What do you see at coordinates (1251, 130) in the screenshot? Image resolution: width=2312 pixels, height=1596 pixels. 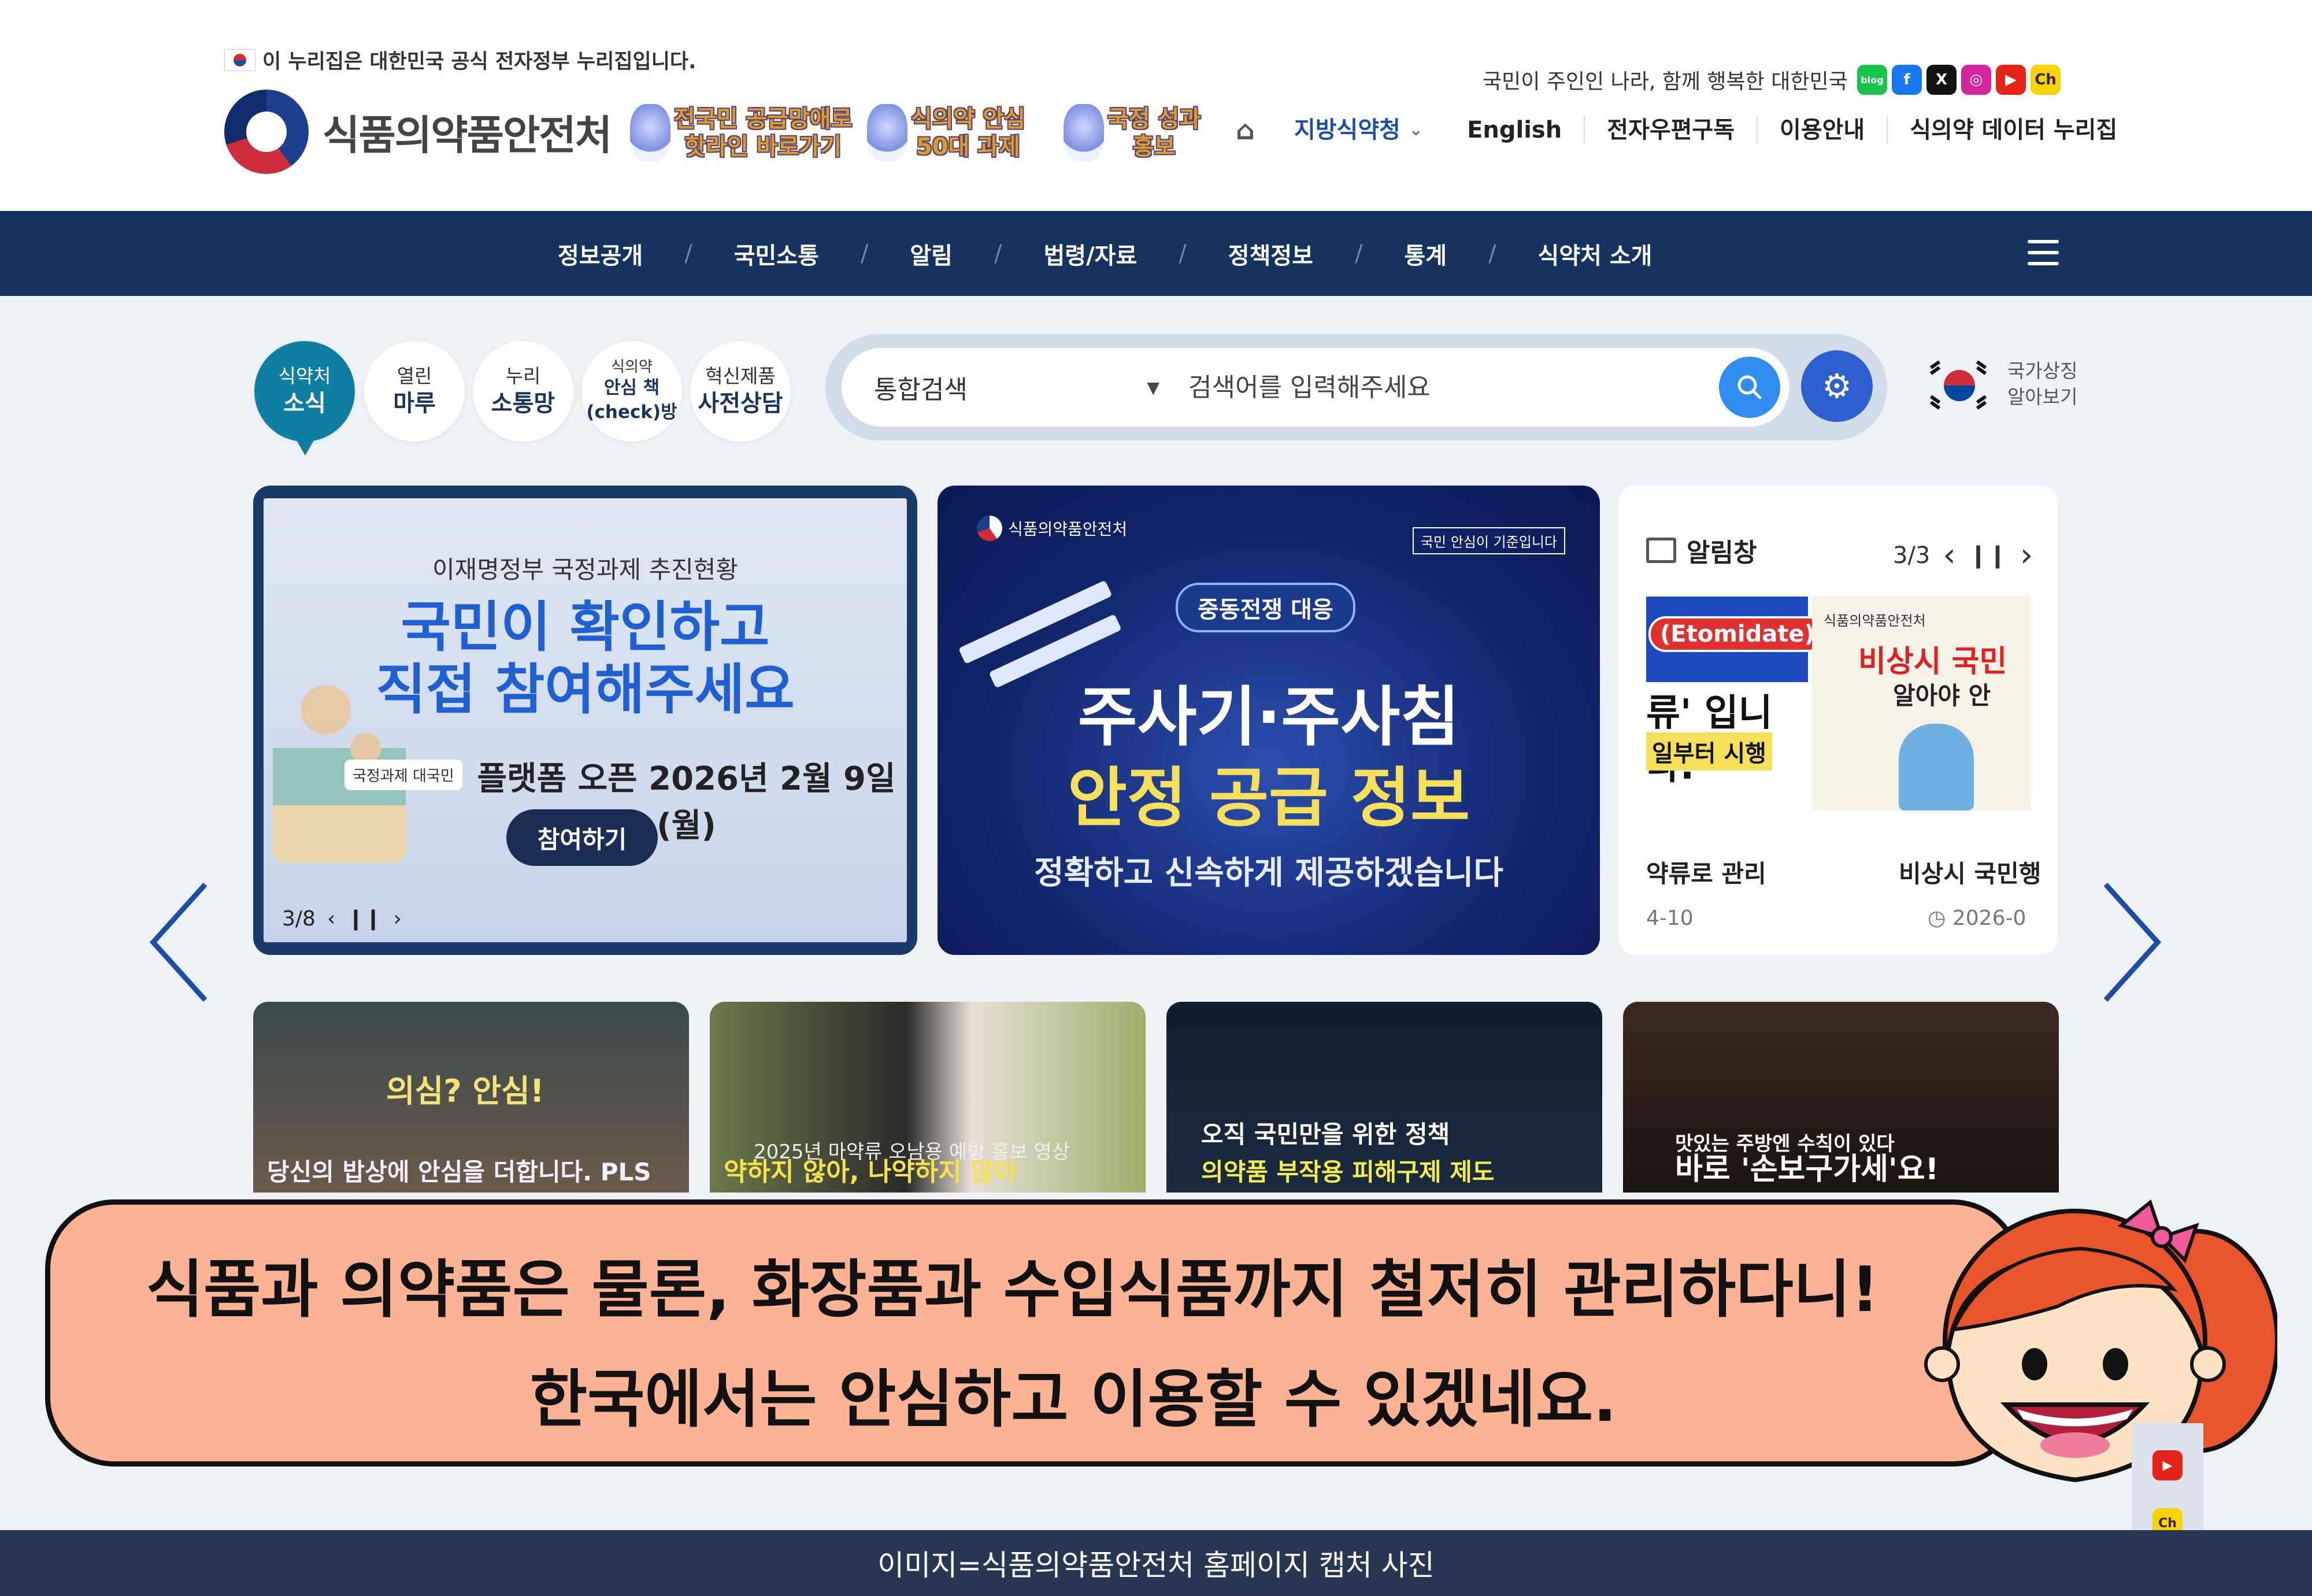 I see `home-icon: ⌂` at bounding box center [1251, 130].